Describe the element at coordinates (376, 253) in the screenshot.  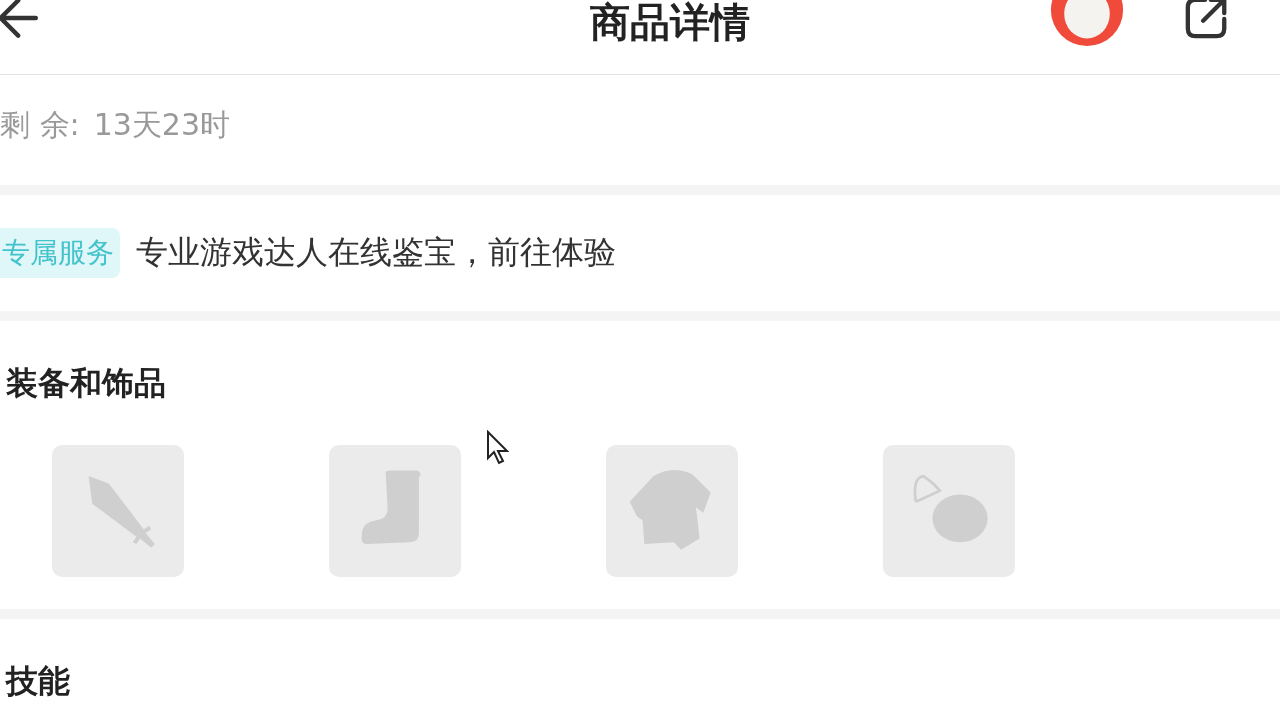
I see `service-link: 专业游戏达人在线鉴宝，前往体验` at that location.